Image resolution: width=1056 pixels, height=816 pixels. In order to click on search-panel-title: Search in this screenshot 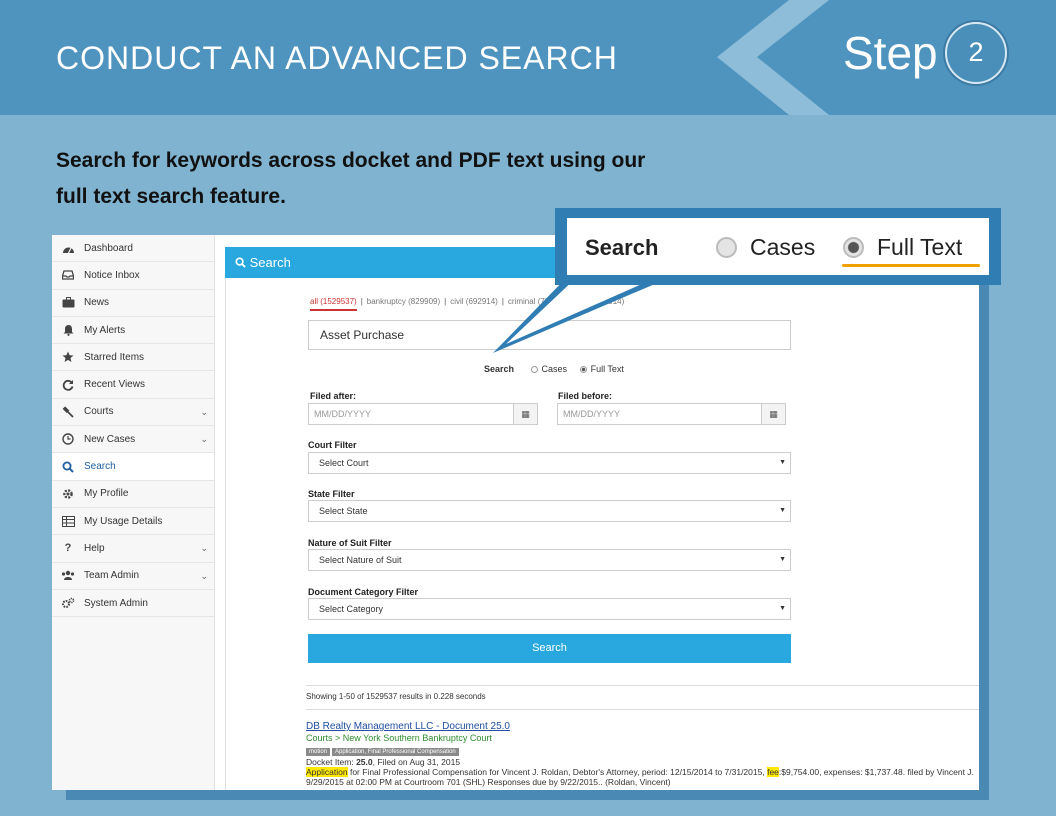, I will do `click(270, 262)`.